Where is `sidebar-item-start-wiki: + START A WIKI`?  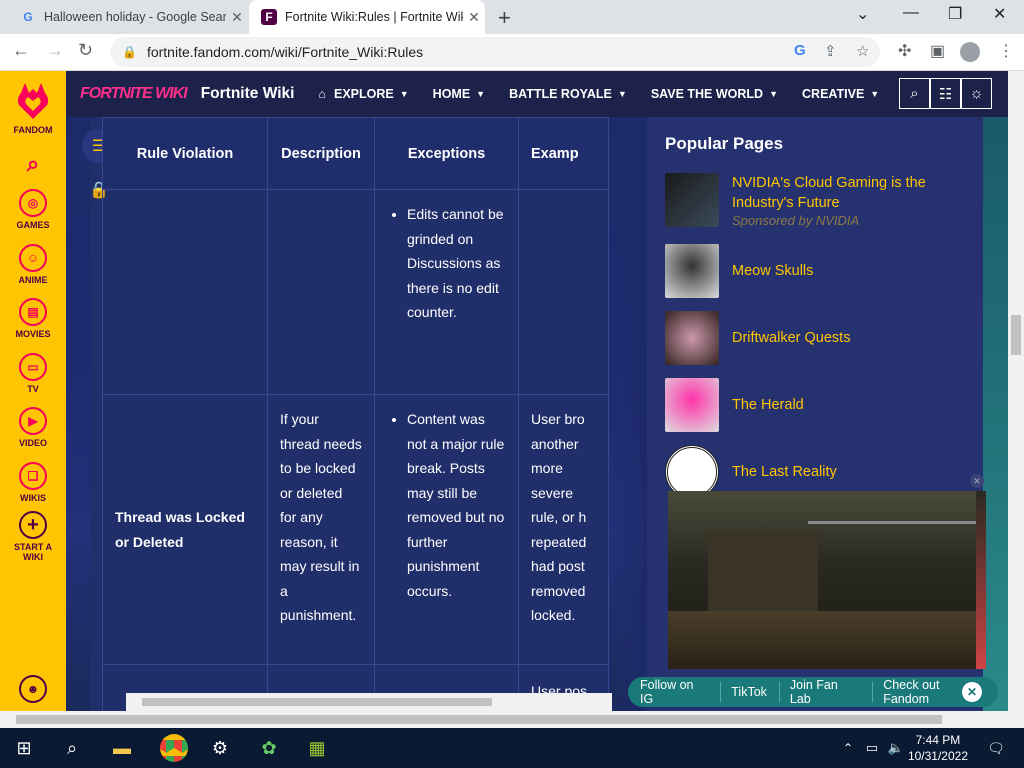 sidebar-item-start-wiki: + START A WIKI is located at coordinates (33, 536).